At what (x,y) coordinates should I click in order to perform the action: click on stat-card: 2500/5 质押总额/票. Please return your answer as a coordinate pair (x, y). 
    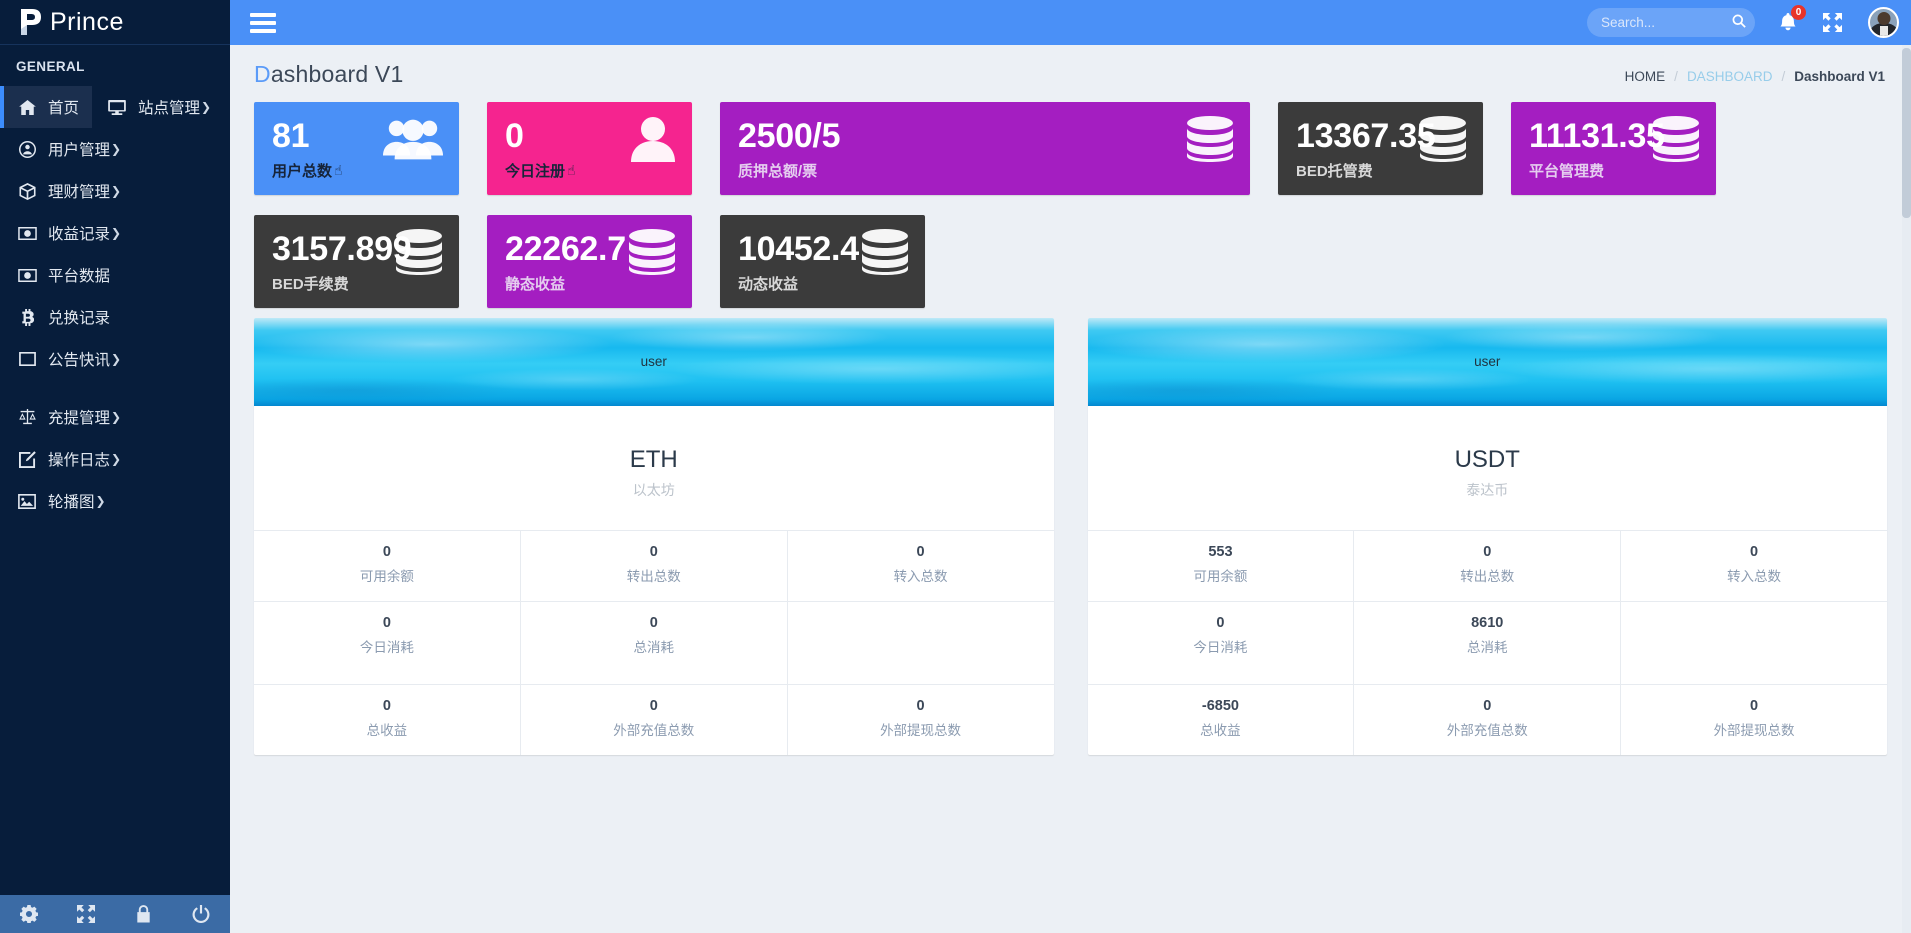
    Looking at the image, I should click on (985, 149).